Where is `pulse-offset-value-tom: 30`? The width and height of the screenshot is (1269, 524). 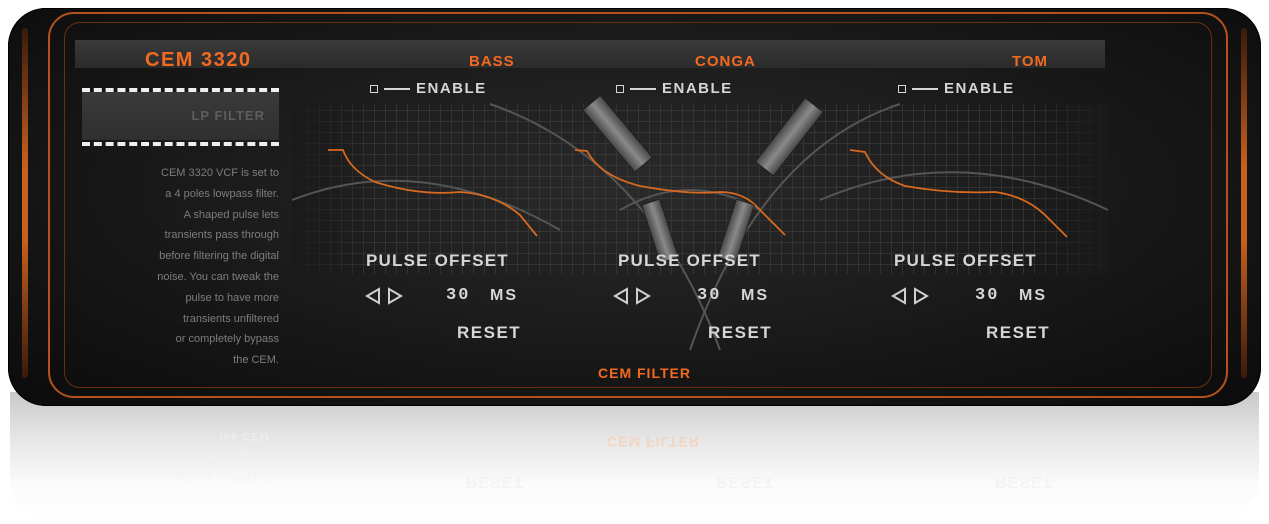
pulse-offset-value-tom: 30 is located at coordinates (987, 295).